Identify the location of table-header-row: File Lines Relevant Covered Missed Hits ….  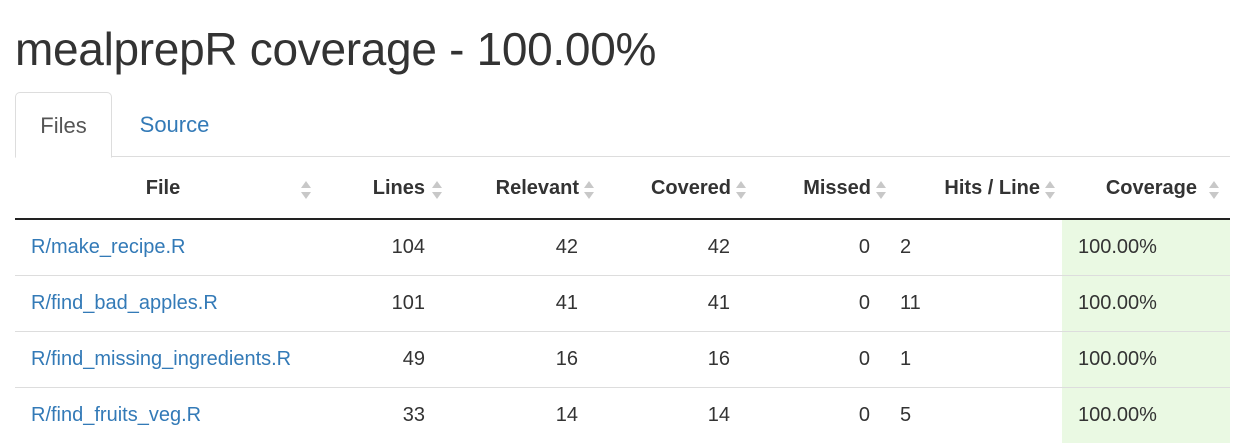
(622, 189).